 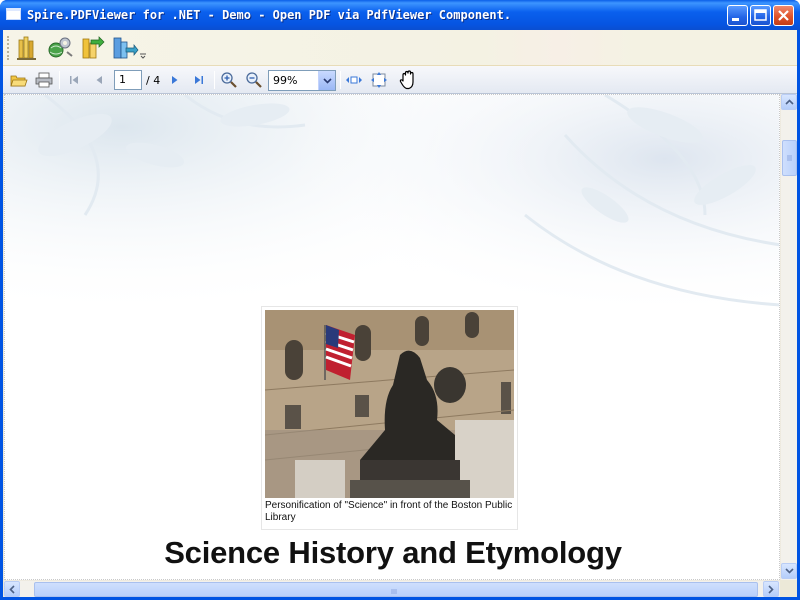 What do you see at coordinates (285, 80) in the screenshot?
I see `zoom-value: 99%` at bounding box center [285, 80].